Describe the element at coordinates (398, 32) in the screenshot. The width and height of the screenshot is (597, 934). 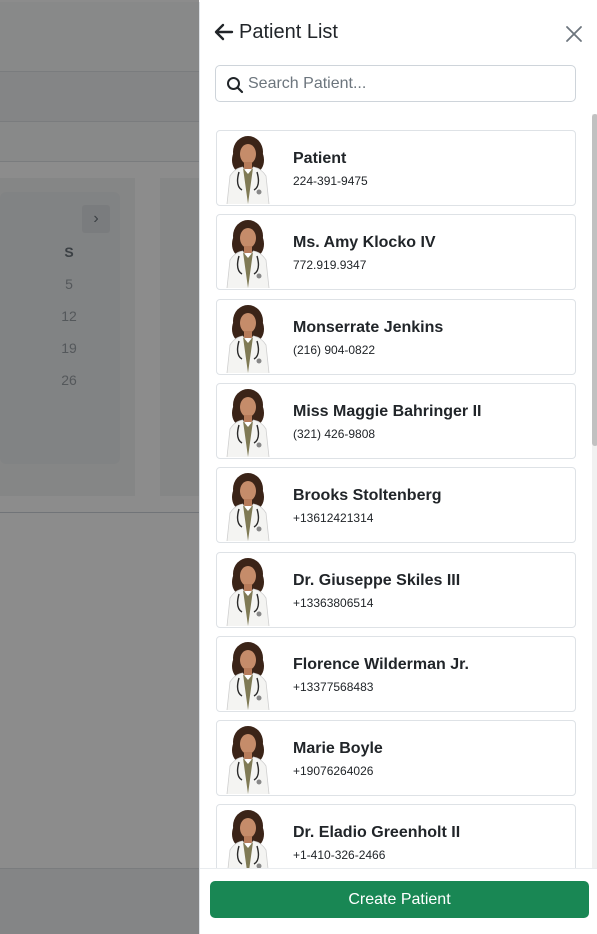
I see `drawer-header: Patient List` at that location.